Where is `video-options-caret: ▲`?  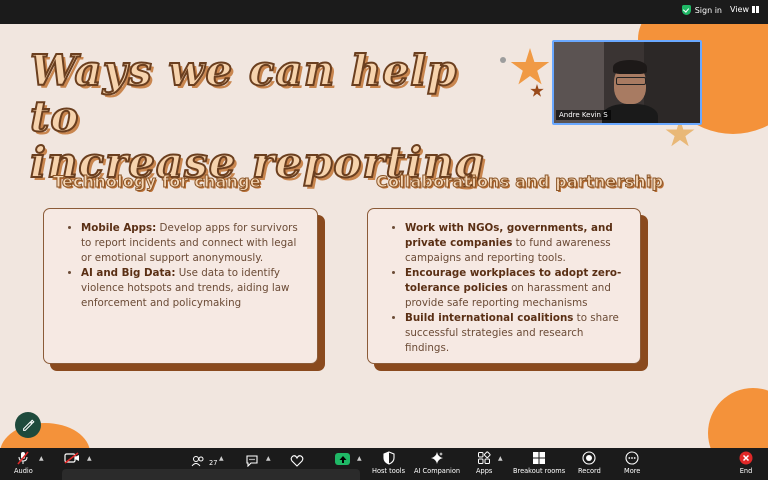
video-options-caret: ▲ is located at coordinates (89, 458).